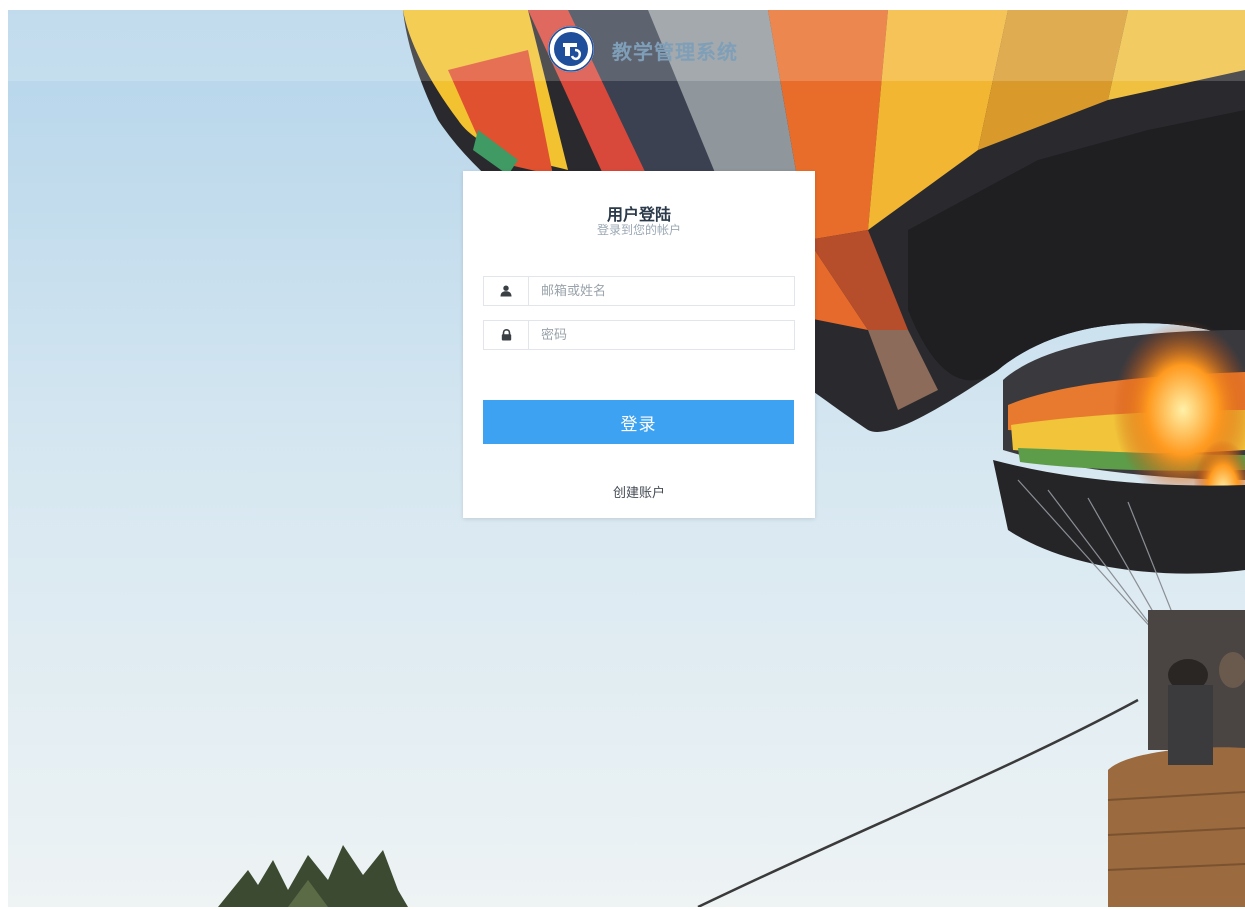 This screenshot has height=909, width=1245. What do you see at coordinates (506, 291) in the screenshot?
I see `user-icon` at bounding box center [506, 291].